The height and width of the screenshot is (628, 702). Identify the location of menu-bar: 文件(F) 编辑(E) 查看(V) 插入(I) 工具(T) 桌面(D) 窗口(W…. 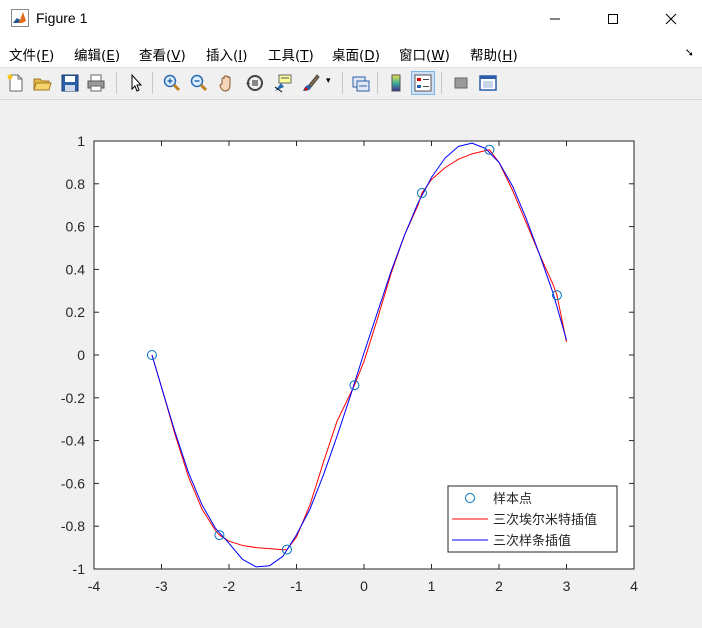
(351, 53).